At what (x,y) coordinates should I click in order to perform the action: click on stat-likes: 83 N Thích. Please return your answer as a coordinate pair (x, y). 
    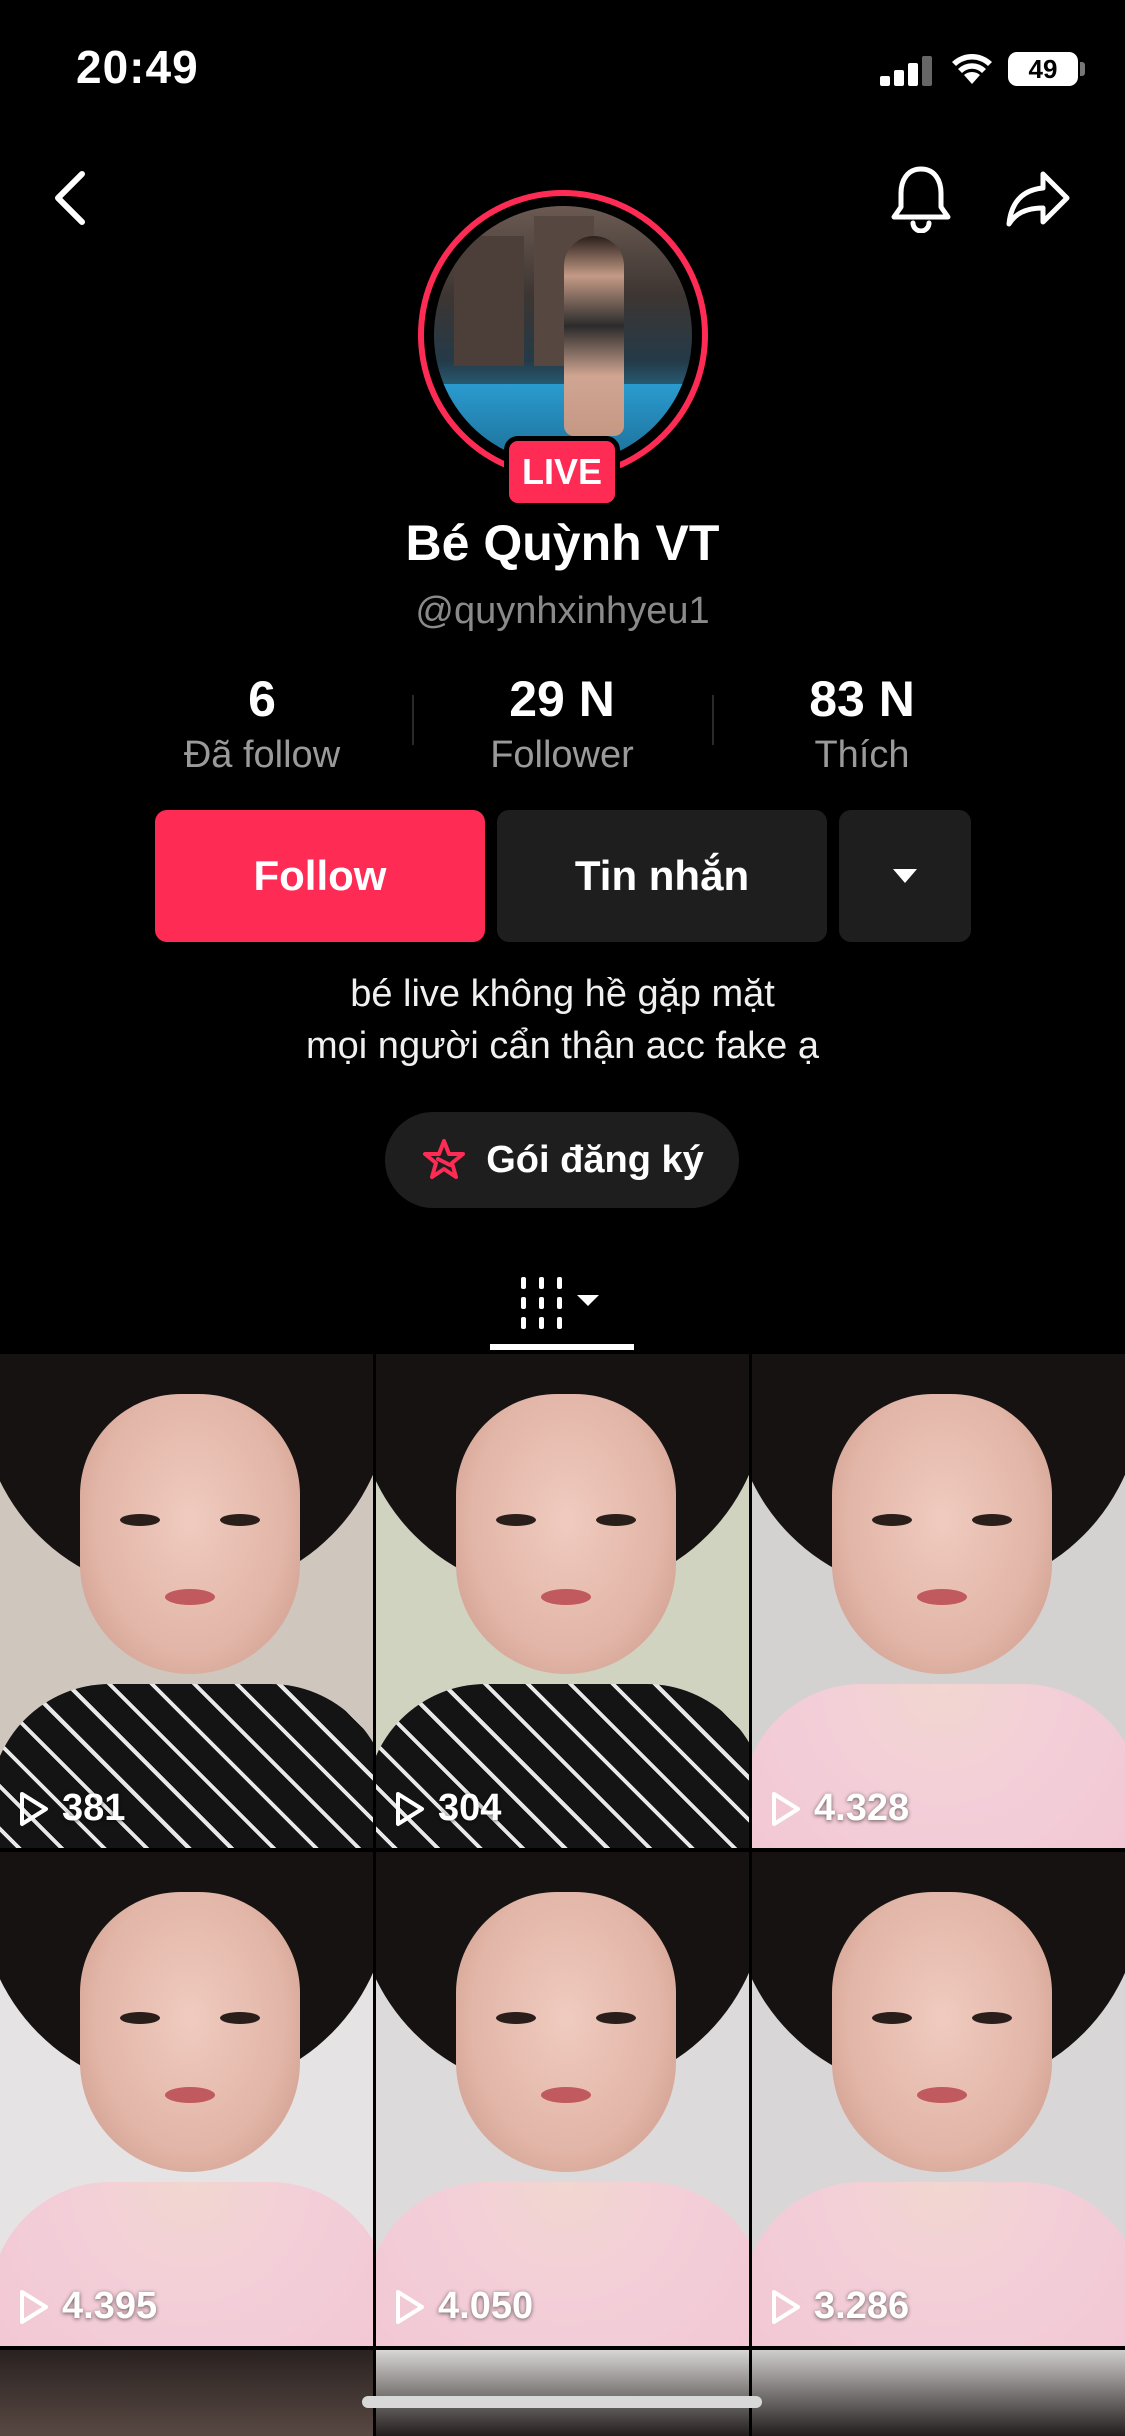
    Looking at the image, I should click on (862, 723).